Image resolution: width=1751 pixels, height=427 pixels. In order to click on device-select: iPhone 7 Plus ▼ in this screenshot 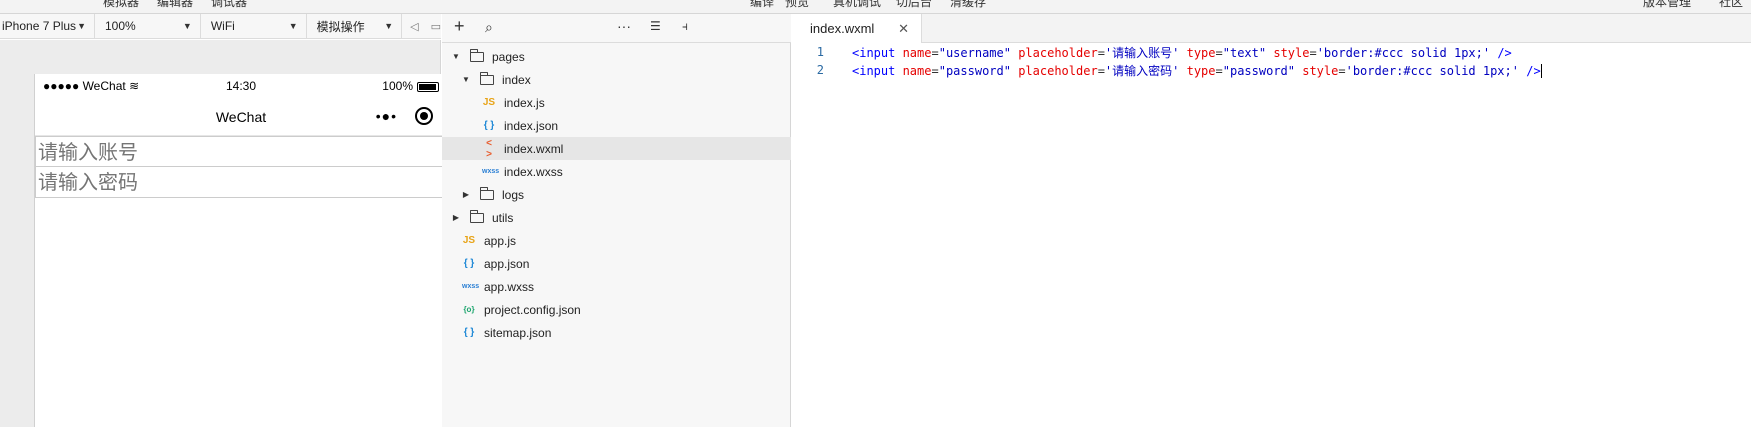, I will do `click(47, 26)`.